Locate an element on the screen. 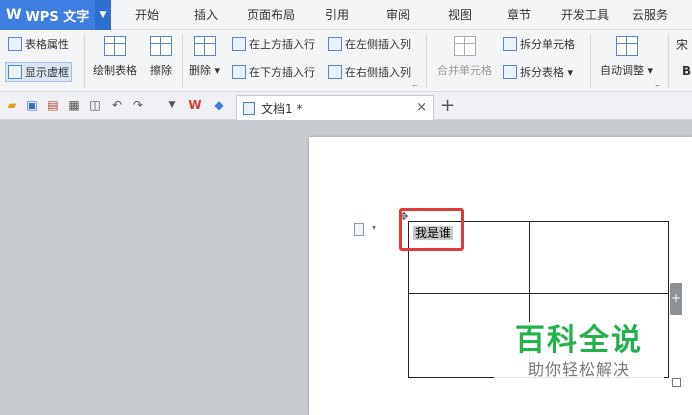 The image size is (692, 415). table-properties-icon is located at coordinates (15, 44).